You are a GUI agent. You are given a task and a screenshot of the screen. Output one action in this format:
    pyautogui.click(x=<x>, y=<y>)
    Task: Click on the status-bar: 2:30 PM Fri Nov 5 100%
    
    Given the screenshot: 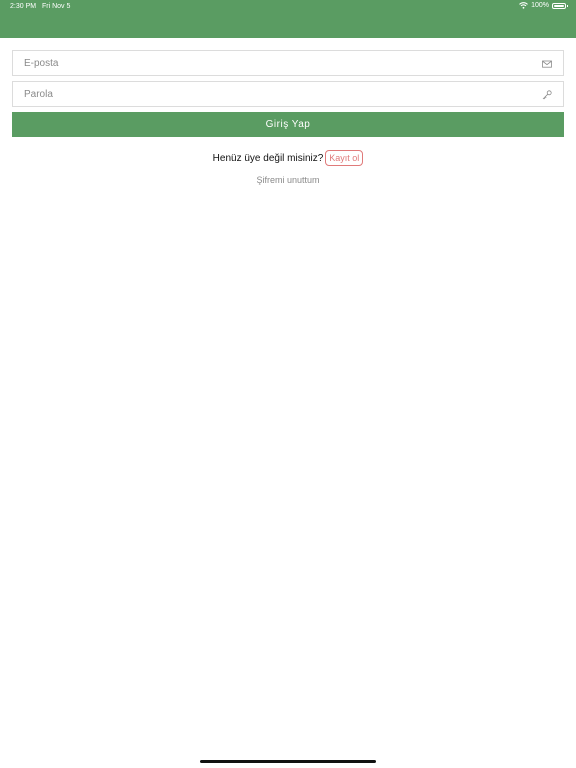 What is the action you would take?
    pyautogui.click(x=288, y=7)
    